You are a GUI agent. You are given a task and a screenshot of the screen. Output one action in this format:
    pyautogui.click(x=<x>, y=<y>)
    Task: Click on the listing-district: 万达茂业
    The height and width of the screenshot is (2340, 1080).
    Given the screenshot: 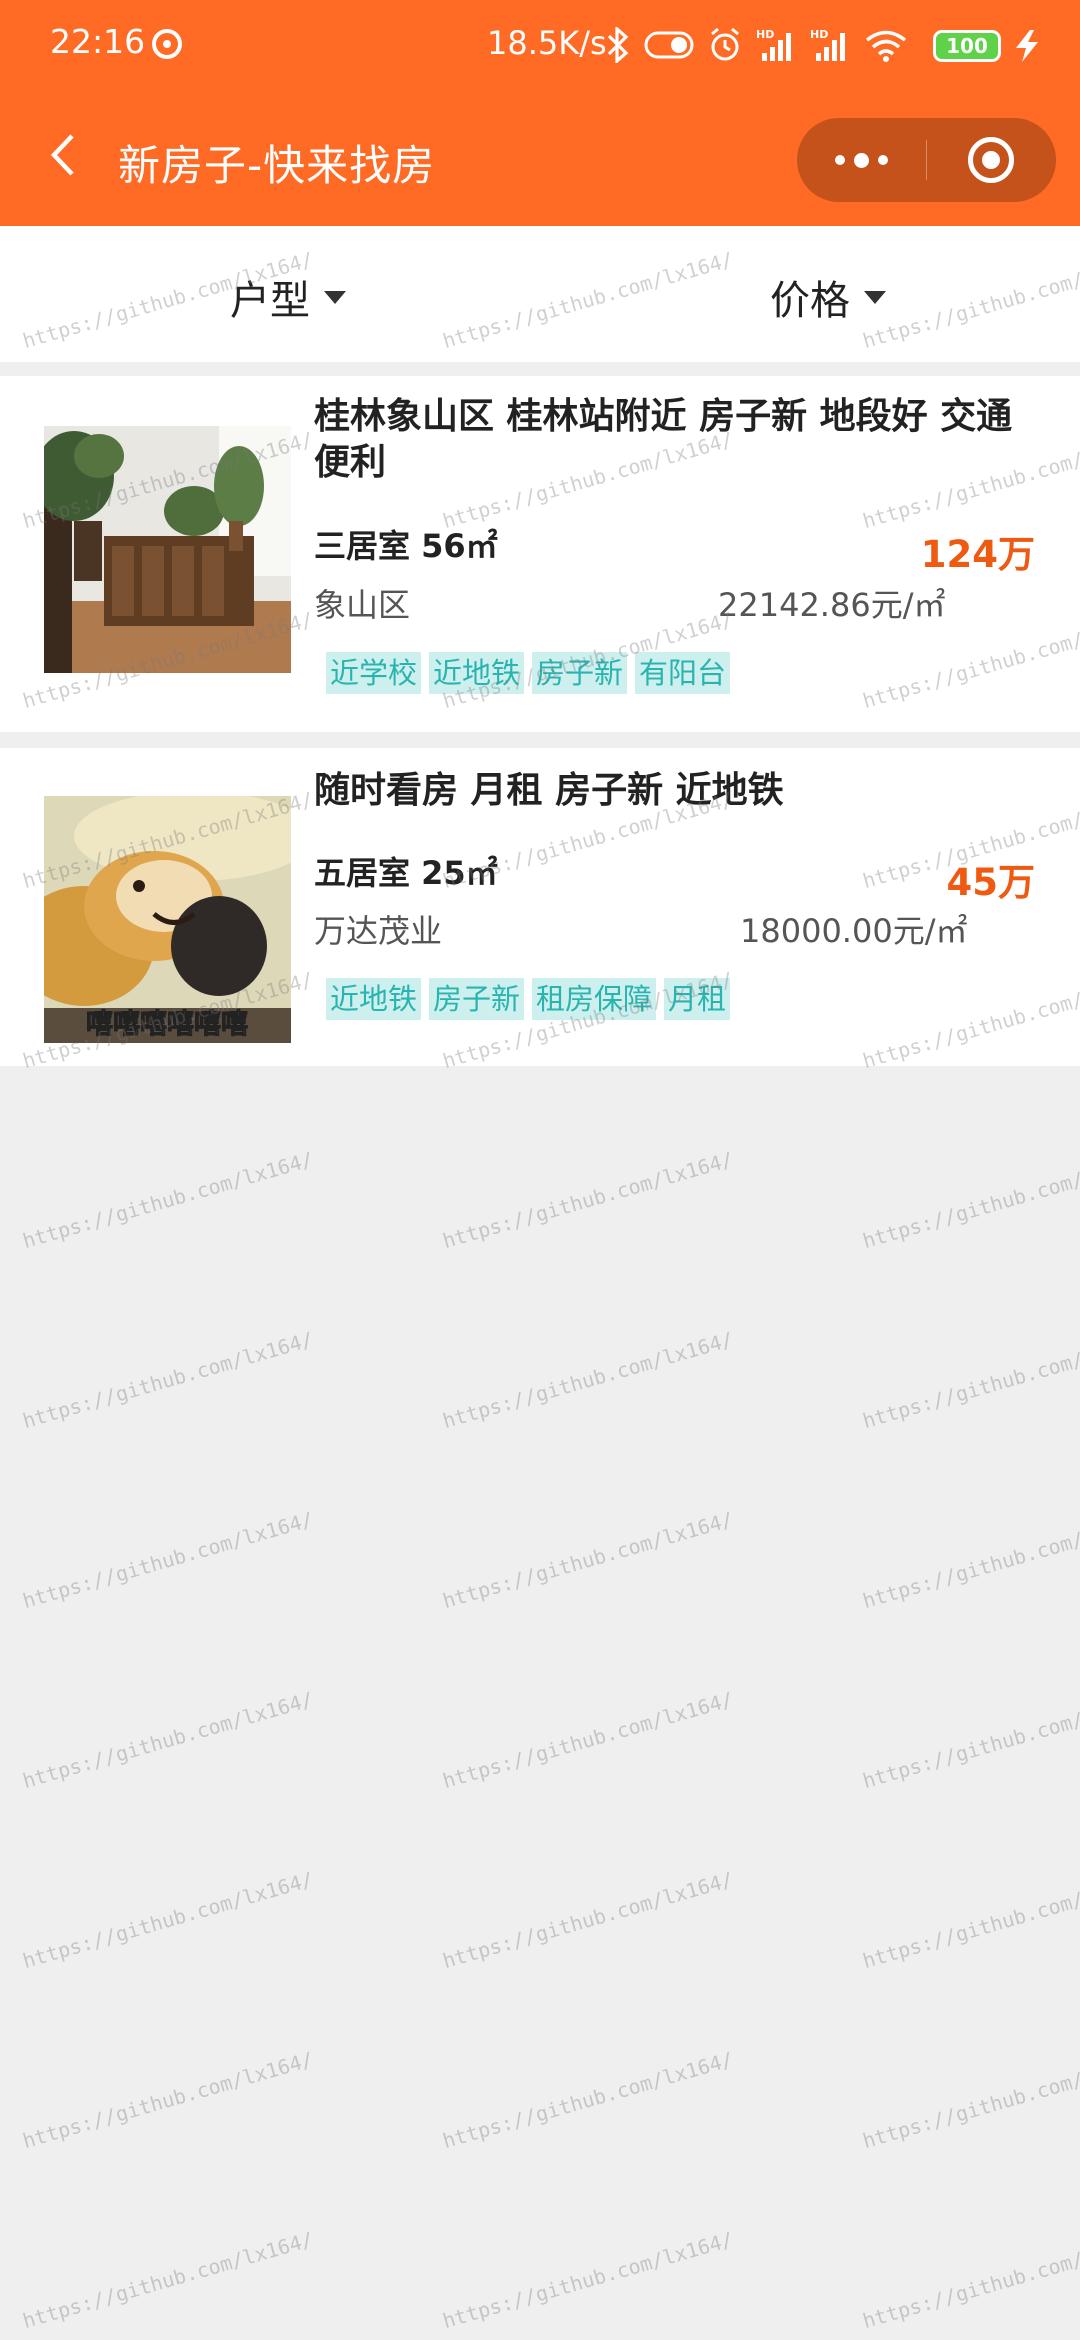 What is the action you would take?
    pyautogui.click(x=378, y=931)
    